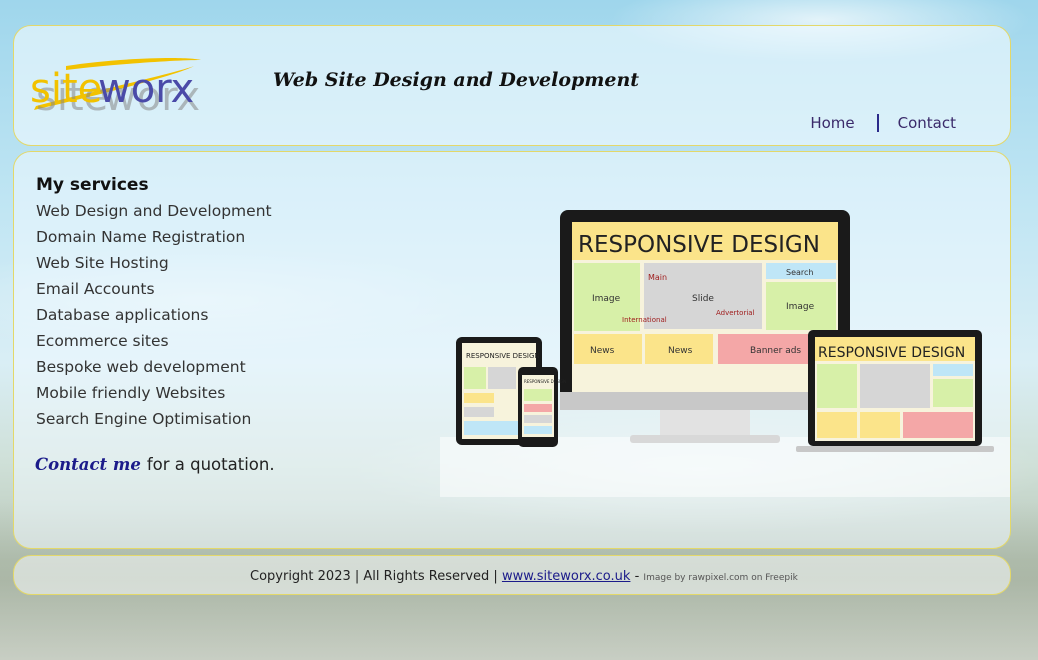 This screenshot has height=660, width=1038. What do you see at coordinates (503, 356) in the screenshot?
I see `tablet-title: RESPONSIVE DESIGN` at bounding box center [503, 356].